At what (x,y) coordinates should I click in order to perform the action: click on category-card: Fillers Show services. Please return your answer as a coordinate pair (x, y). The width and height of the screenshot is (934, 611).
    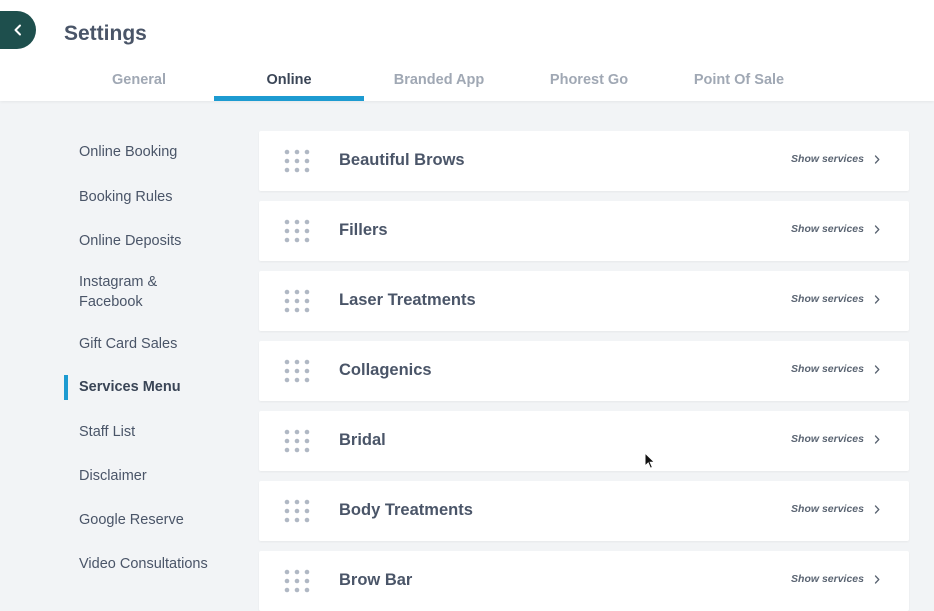
    Looking at the image, I should click on (584, 231).